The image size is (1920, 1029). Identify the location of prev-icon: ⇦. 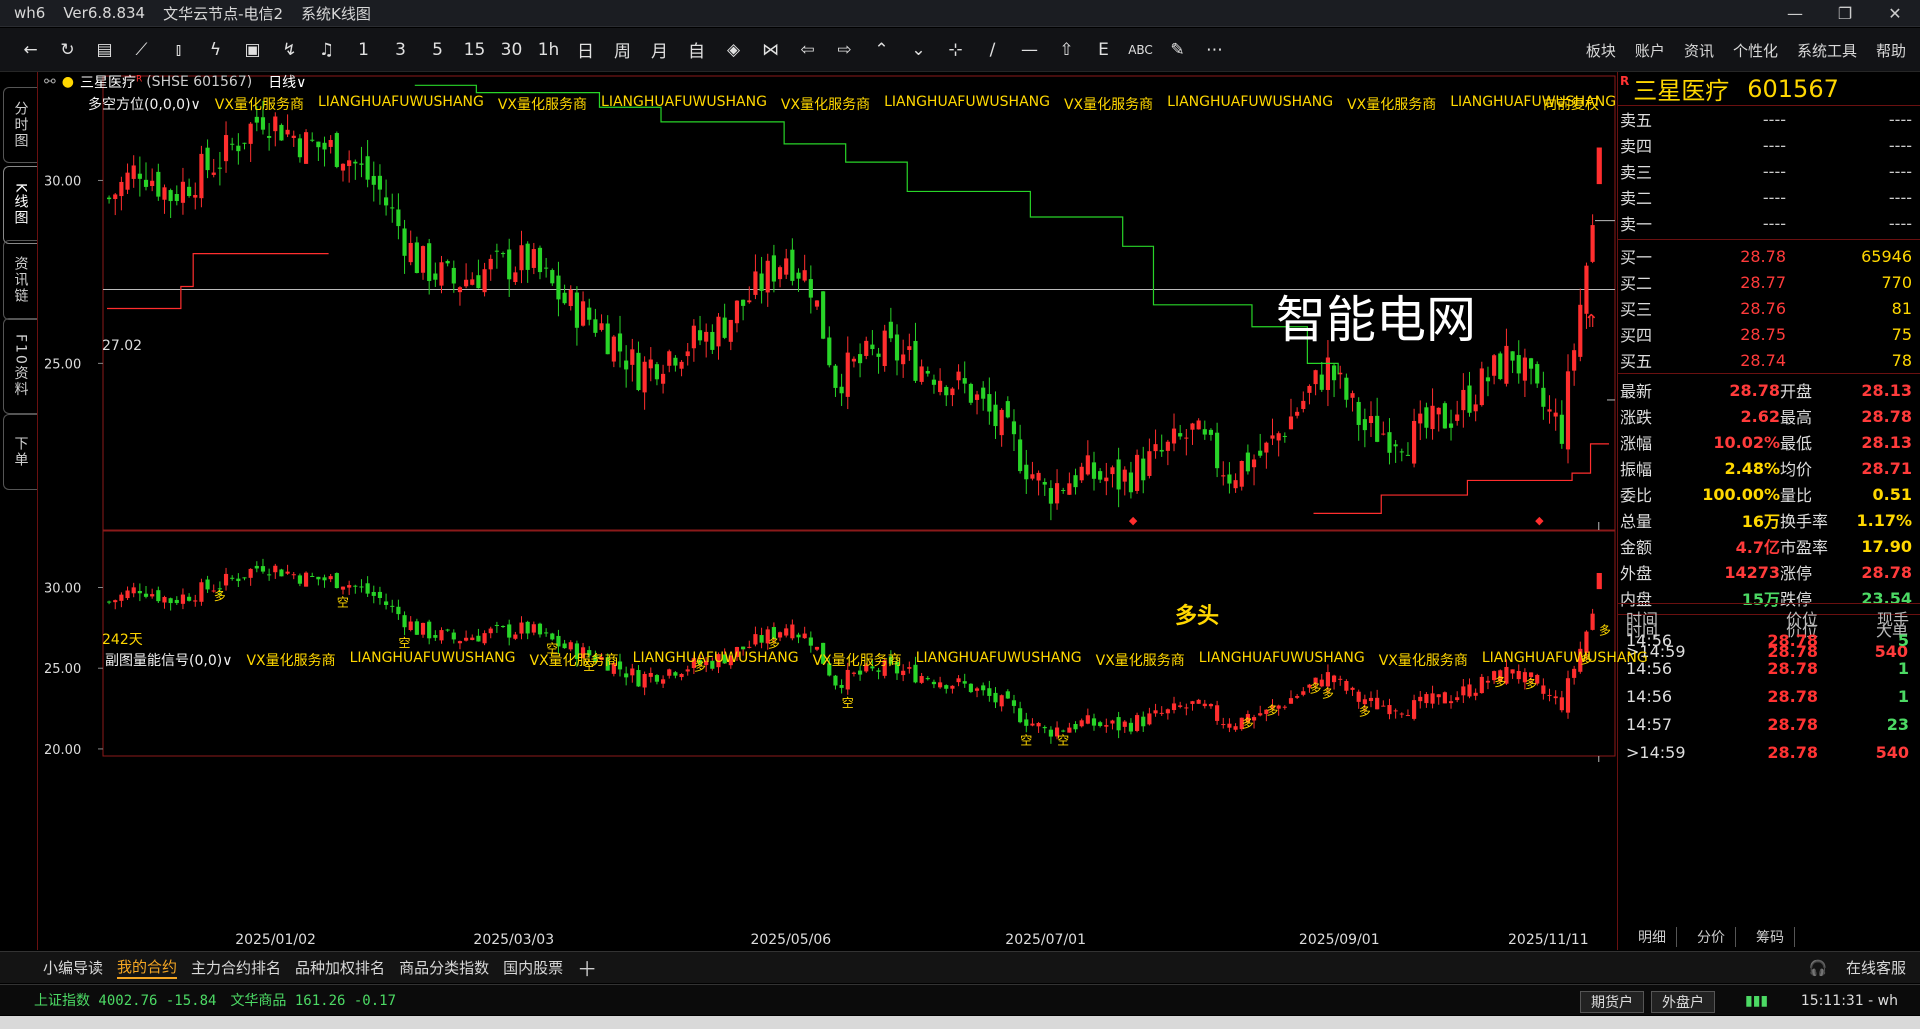
(807, 50).